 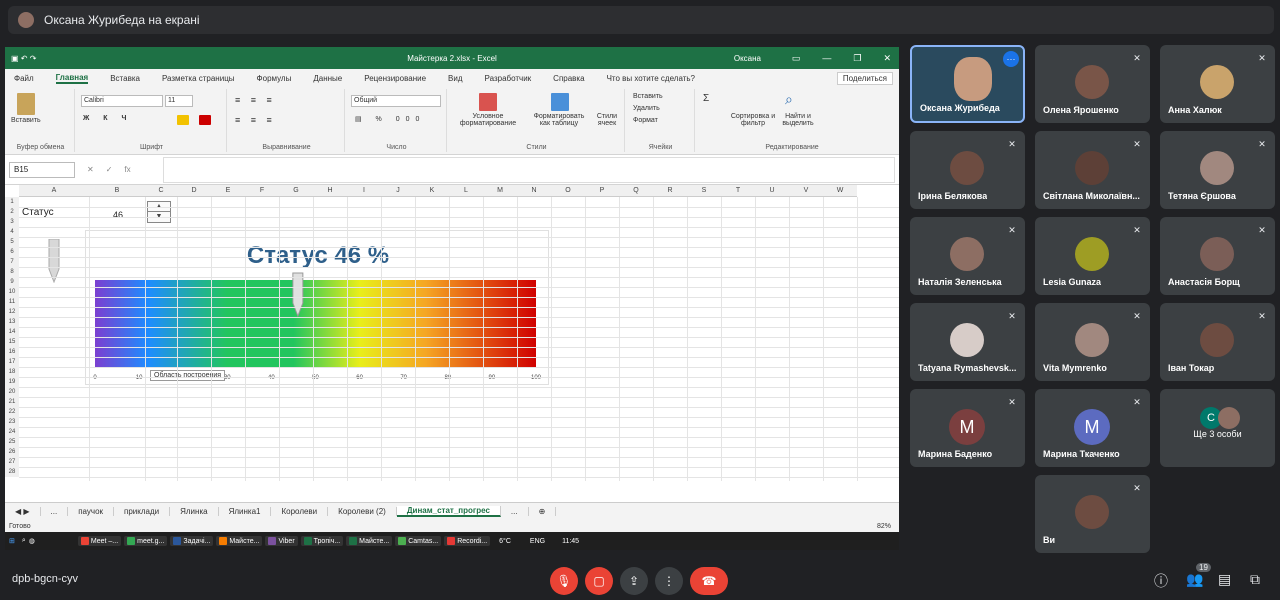 What do you see at coordinates (1011, 59) in the screenshot?
I see `more-icon: ⋯` at bounding box center [1011, 59].